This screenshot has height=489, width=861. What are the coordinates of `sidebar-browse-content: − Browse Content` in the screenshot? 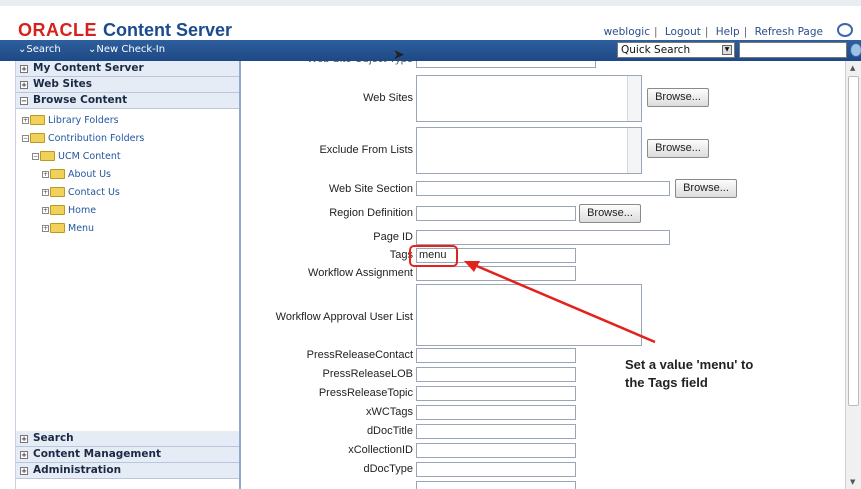 It's located at (127, 101).